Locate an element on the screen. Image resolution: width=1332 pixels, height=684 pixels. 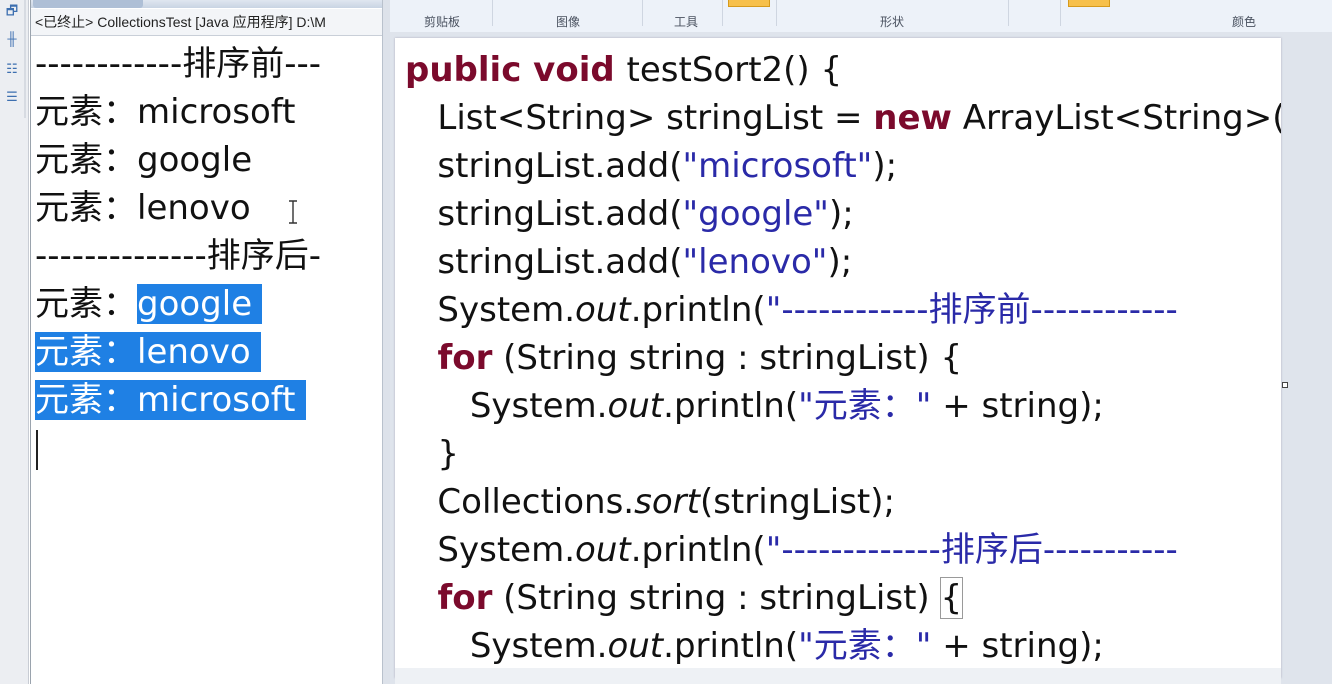
code-token: sort is located at coordinates (667, 502).